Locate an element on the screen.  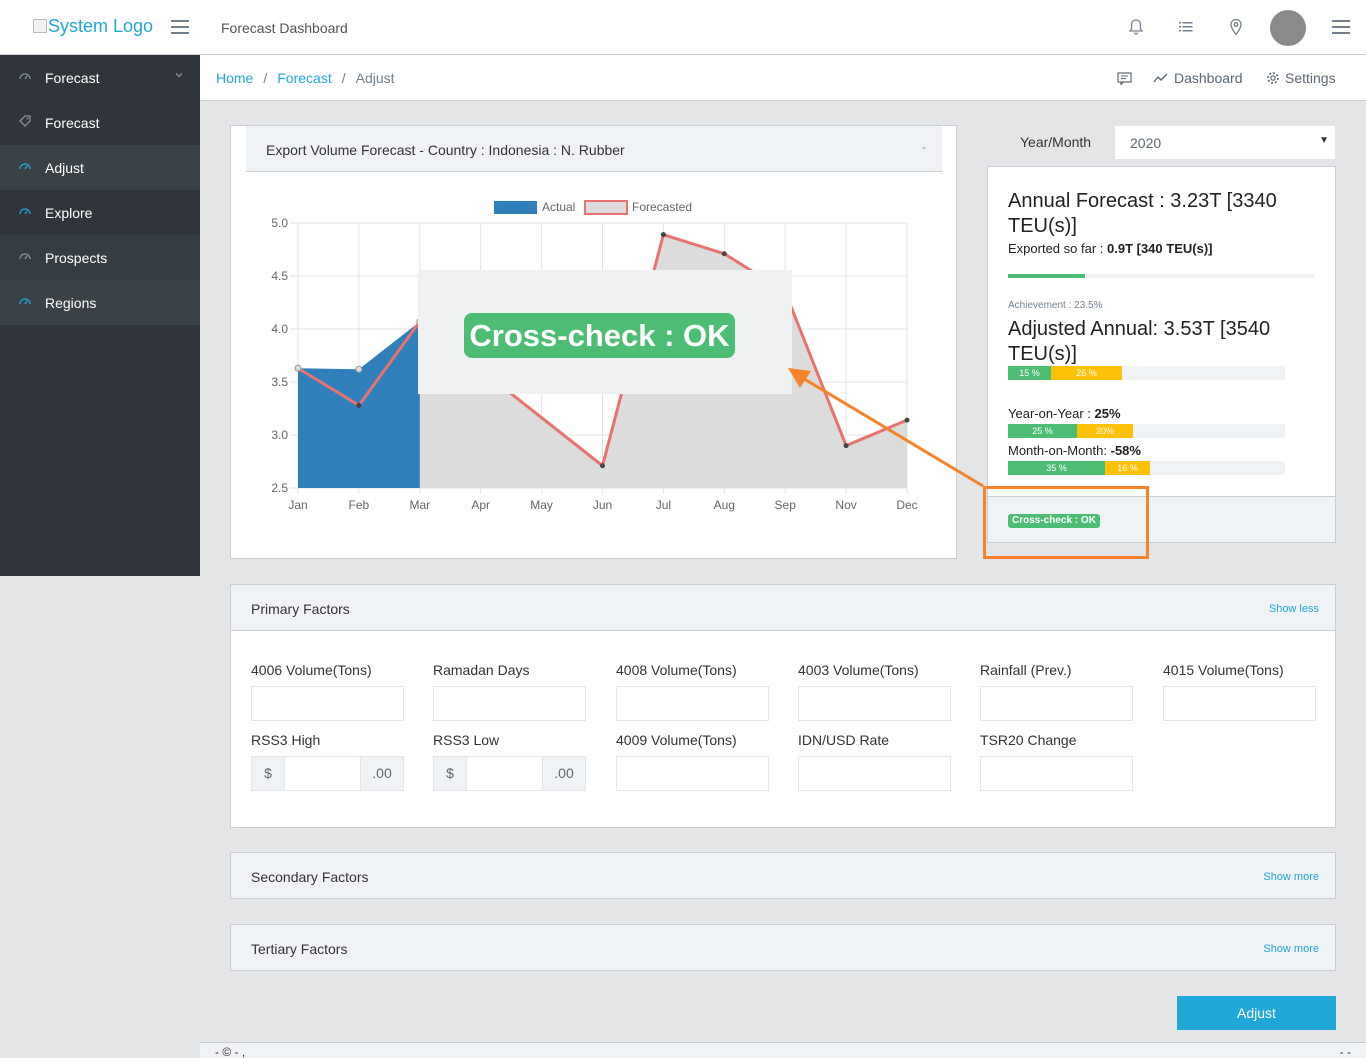
secondary-factors-toggle: Show more is located at coordinates (1291, 877).